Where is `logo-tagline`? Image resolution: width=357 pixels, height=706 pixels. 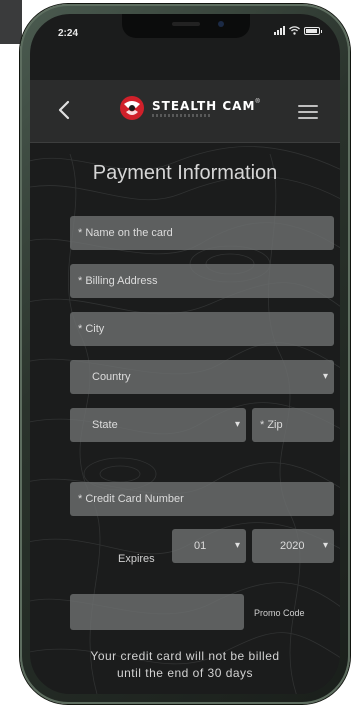
logo-tagline is located at coordinates (182, 115).